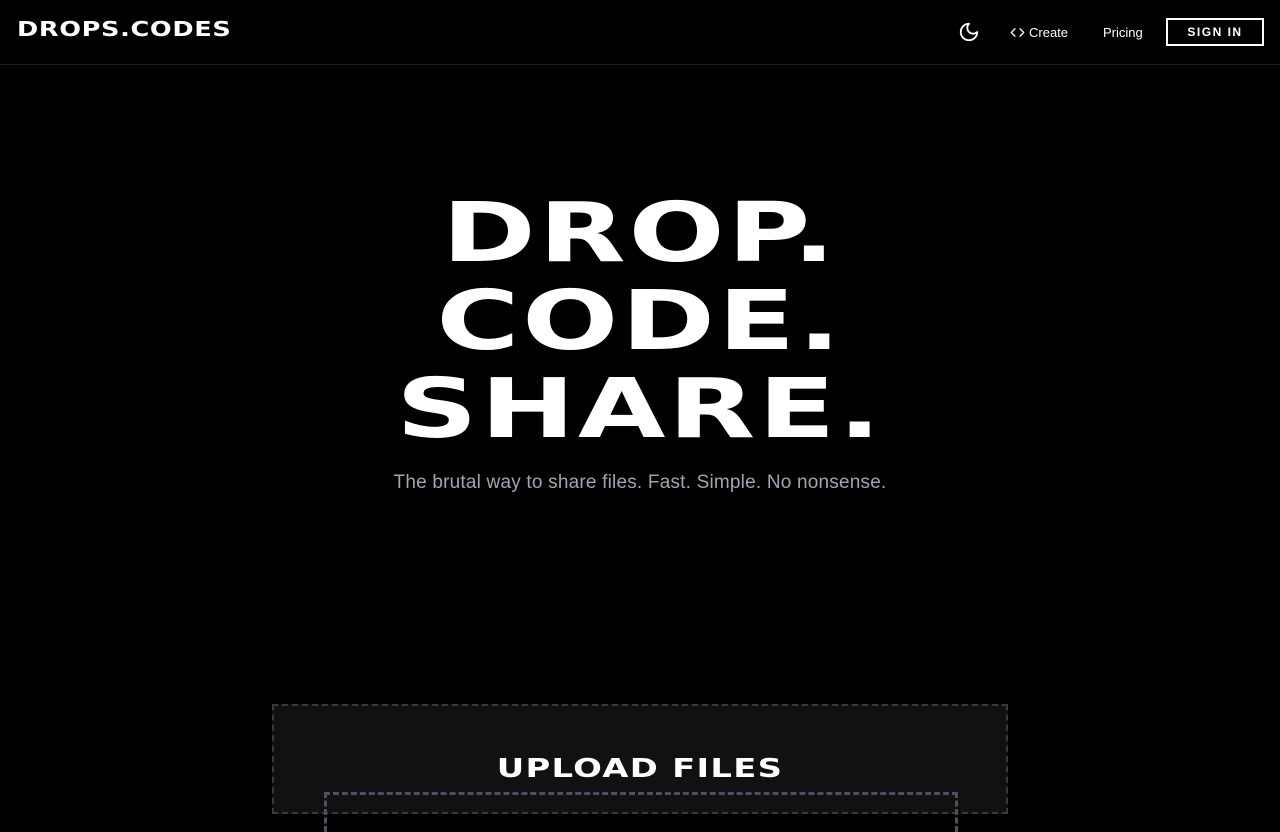 Image resolution: width=1280 pixels, height=832 pixels. I want to click on site-logo: DROPS.CODES, so click(124, 29).